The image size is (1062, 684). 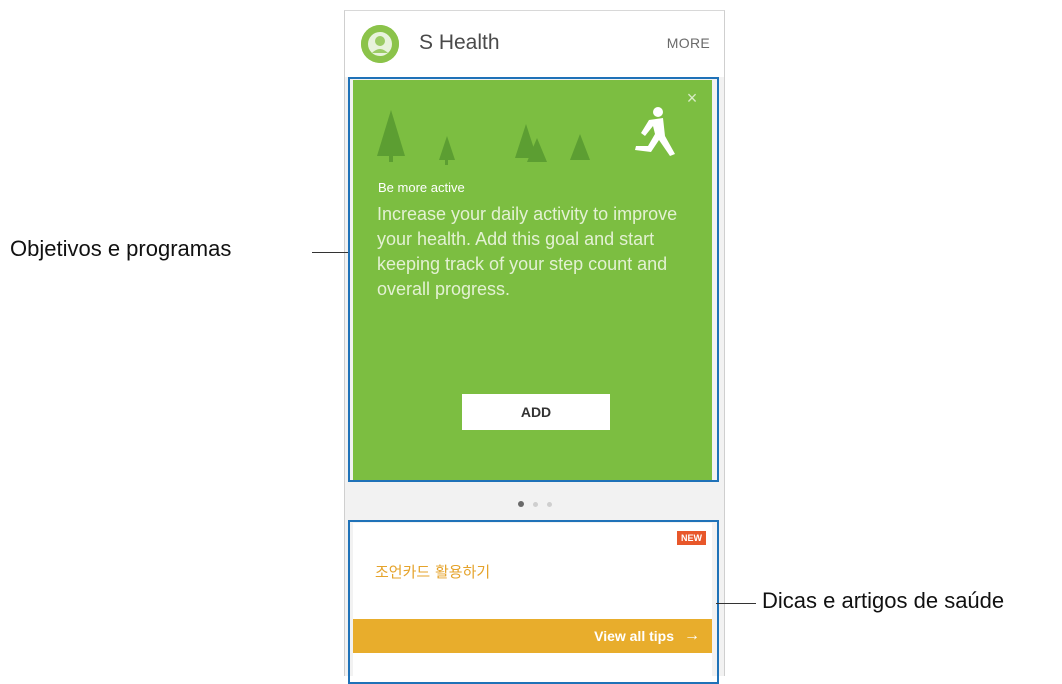 What do you see at coordinates (688, 43) in the screenshot?
I see `more-button: MORE` at bounding box center [688, 43].